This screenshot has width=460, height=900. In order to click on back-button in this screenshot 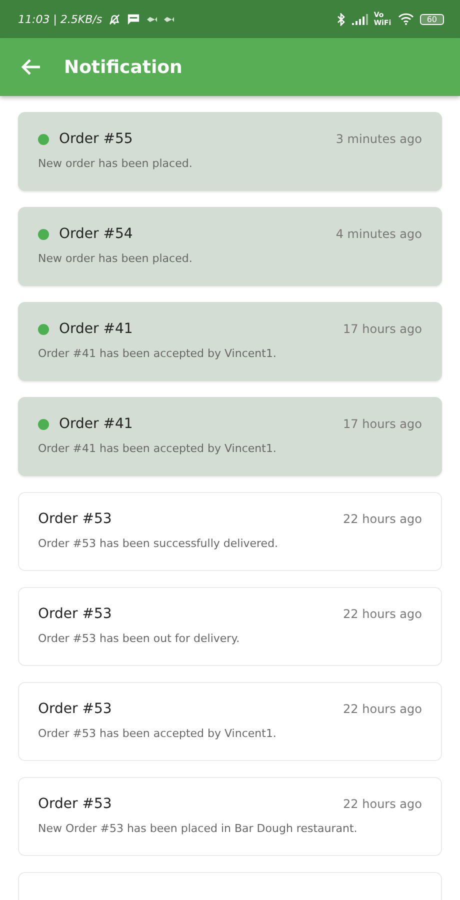, I will do `click(31, 67)`.